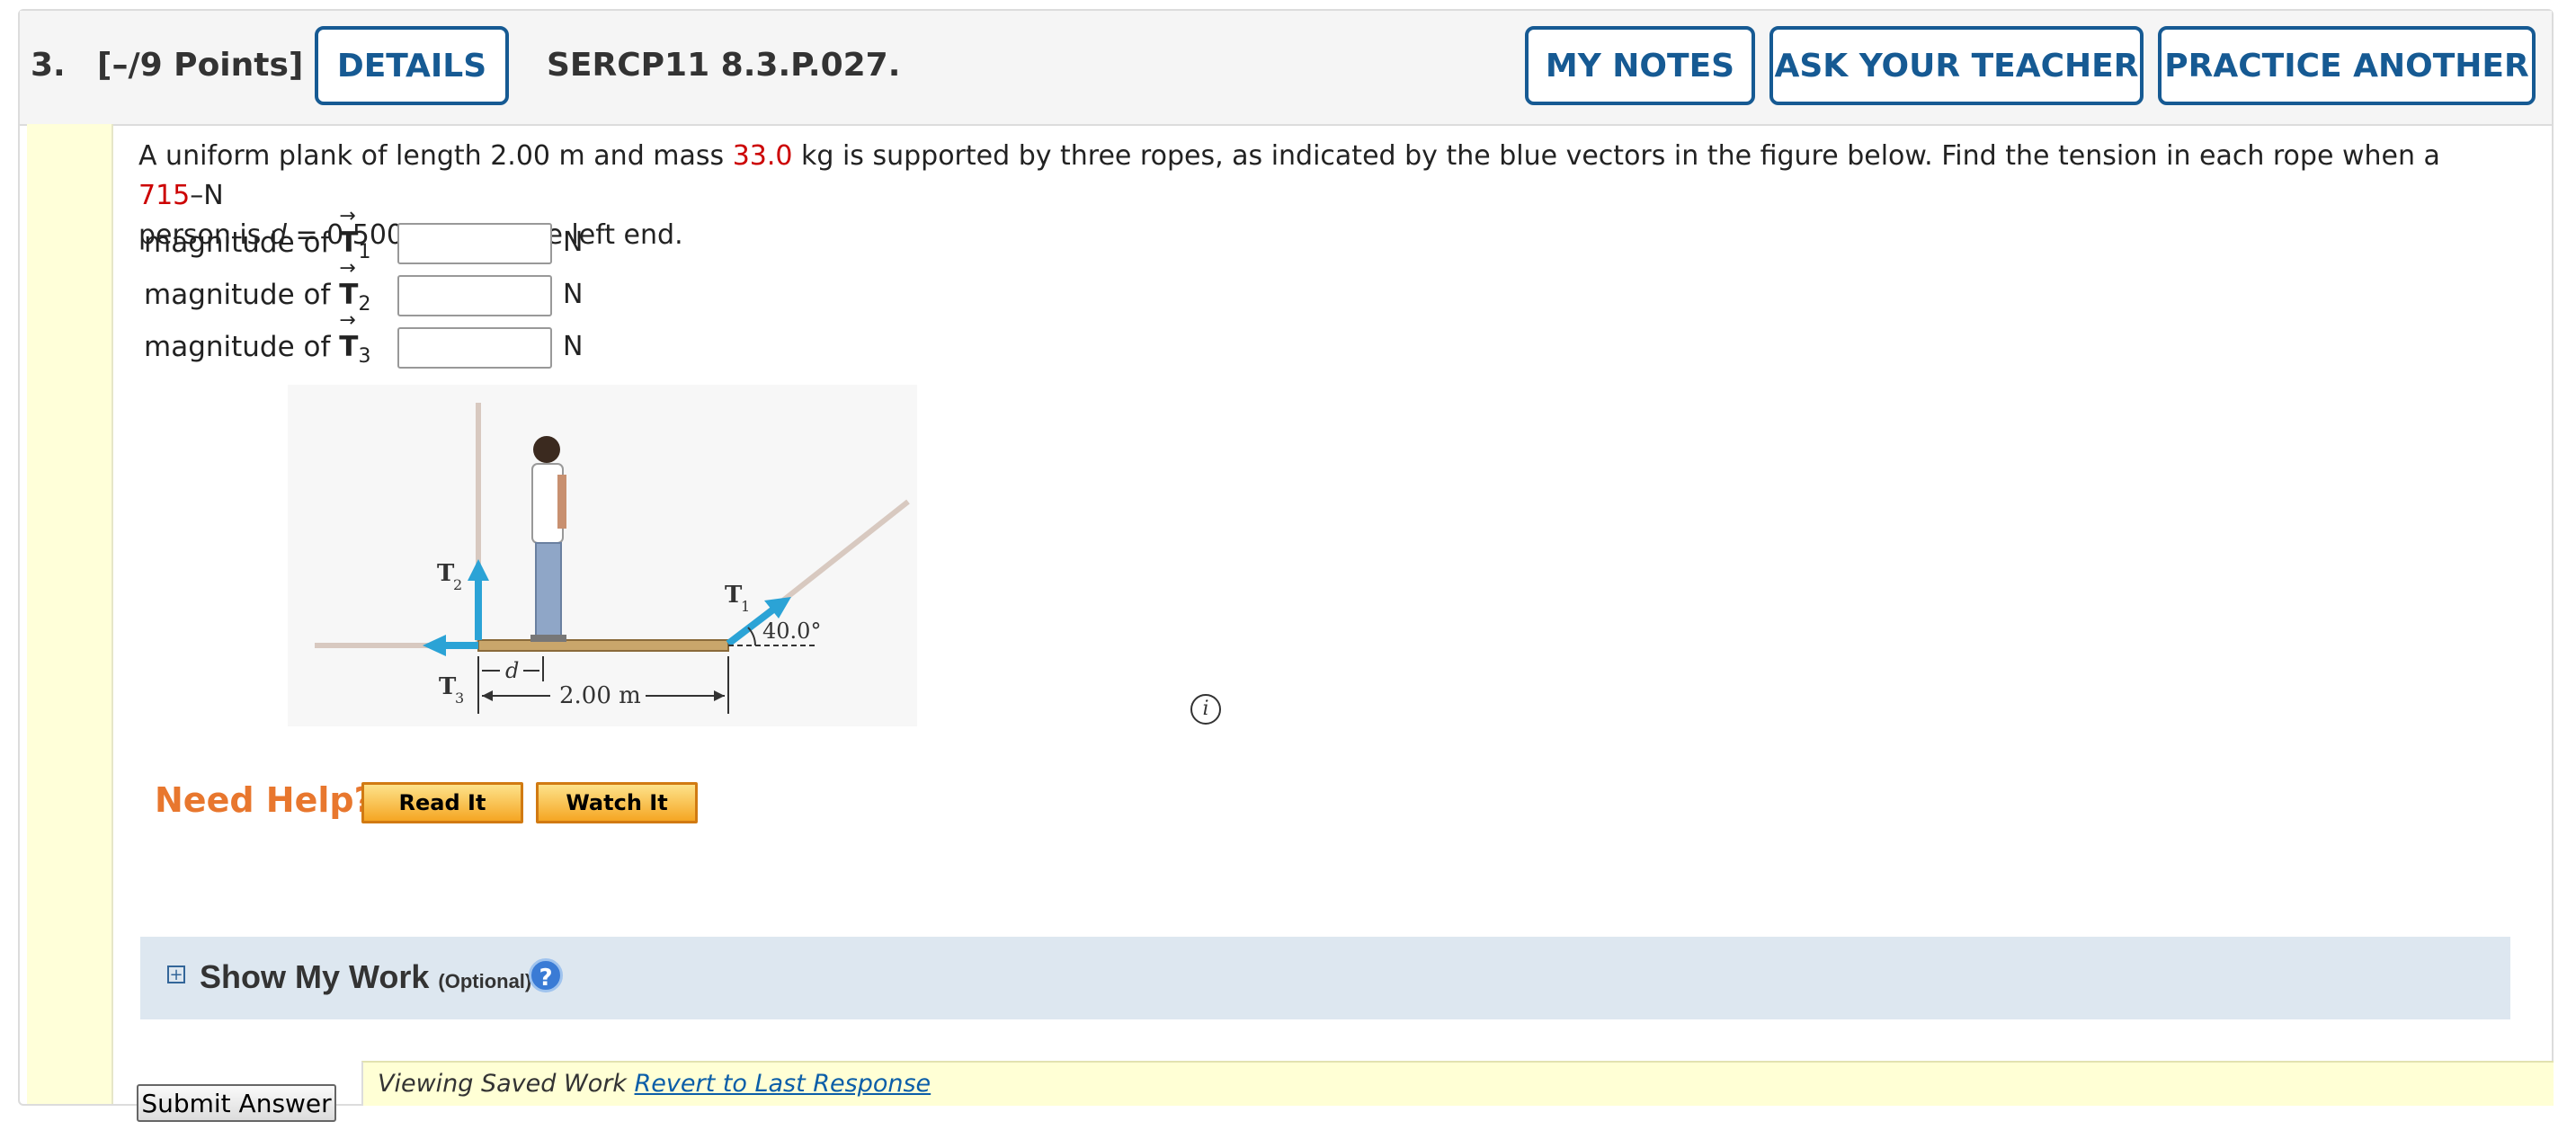 The height and width of the screenshot is (1139, 2576). What do you see at coordinates (257, 286) in the screenshot?
I see `answer-label-t2: magnitude of T2` at bounding box center [257, 286].